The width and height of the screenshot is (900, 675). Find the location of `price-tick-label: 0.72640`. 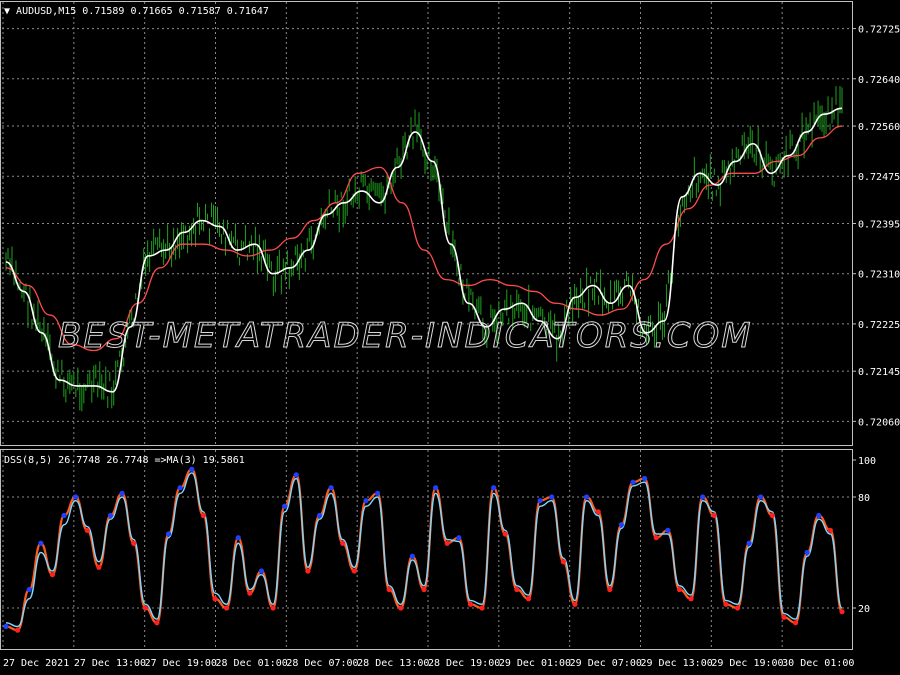

price-tick-label: 0.72640 is located at coordinates (879, 80).